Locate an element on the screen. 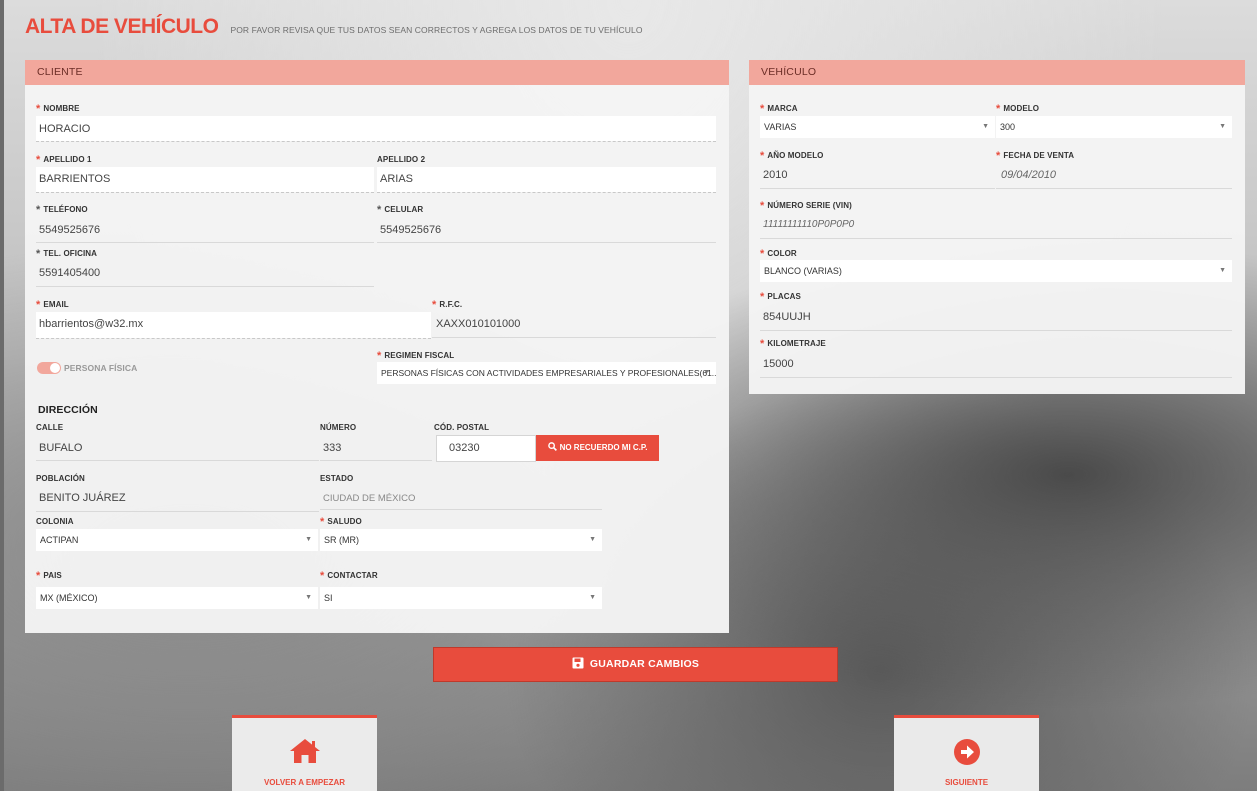 The image size is (1257, 791). apellido2-underline is located at coordinates (546, 192).